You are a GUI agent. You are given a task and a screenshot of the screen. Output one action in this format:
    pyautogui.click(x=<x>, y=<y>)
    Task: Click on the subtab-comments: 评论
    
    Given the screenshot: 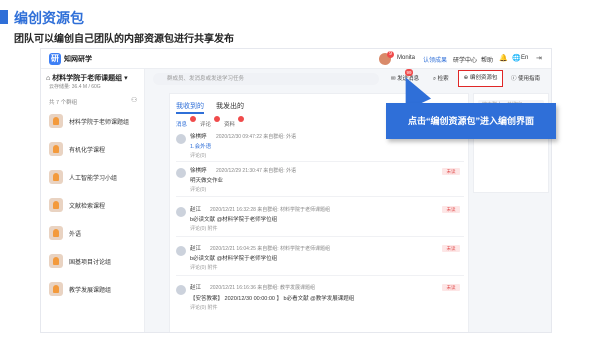 What is the action you would take?
    pyautogui.click(x=205, y=124)
    